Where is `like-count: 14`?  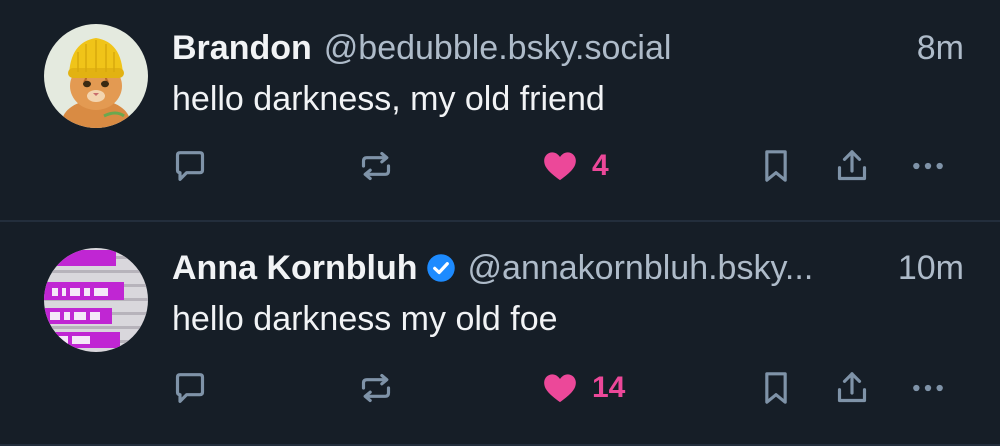 like-count: 14 is located at coordinates (609, 387).